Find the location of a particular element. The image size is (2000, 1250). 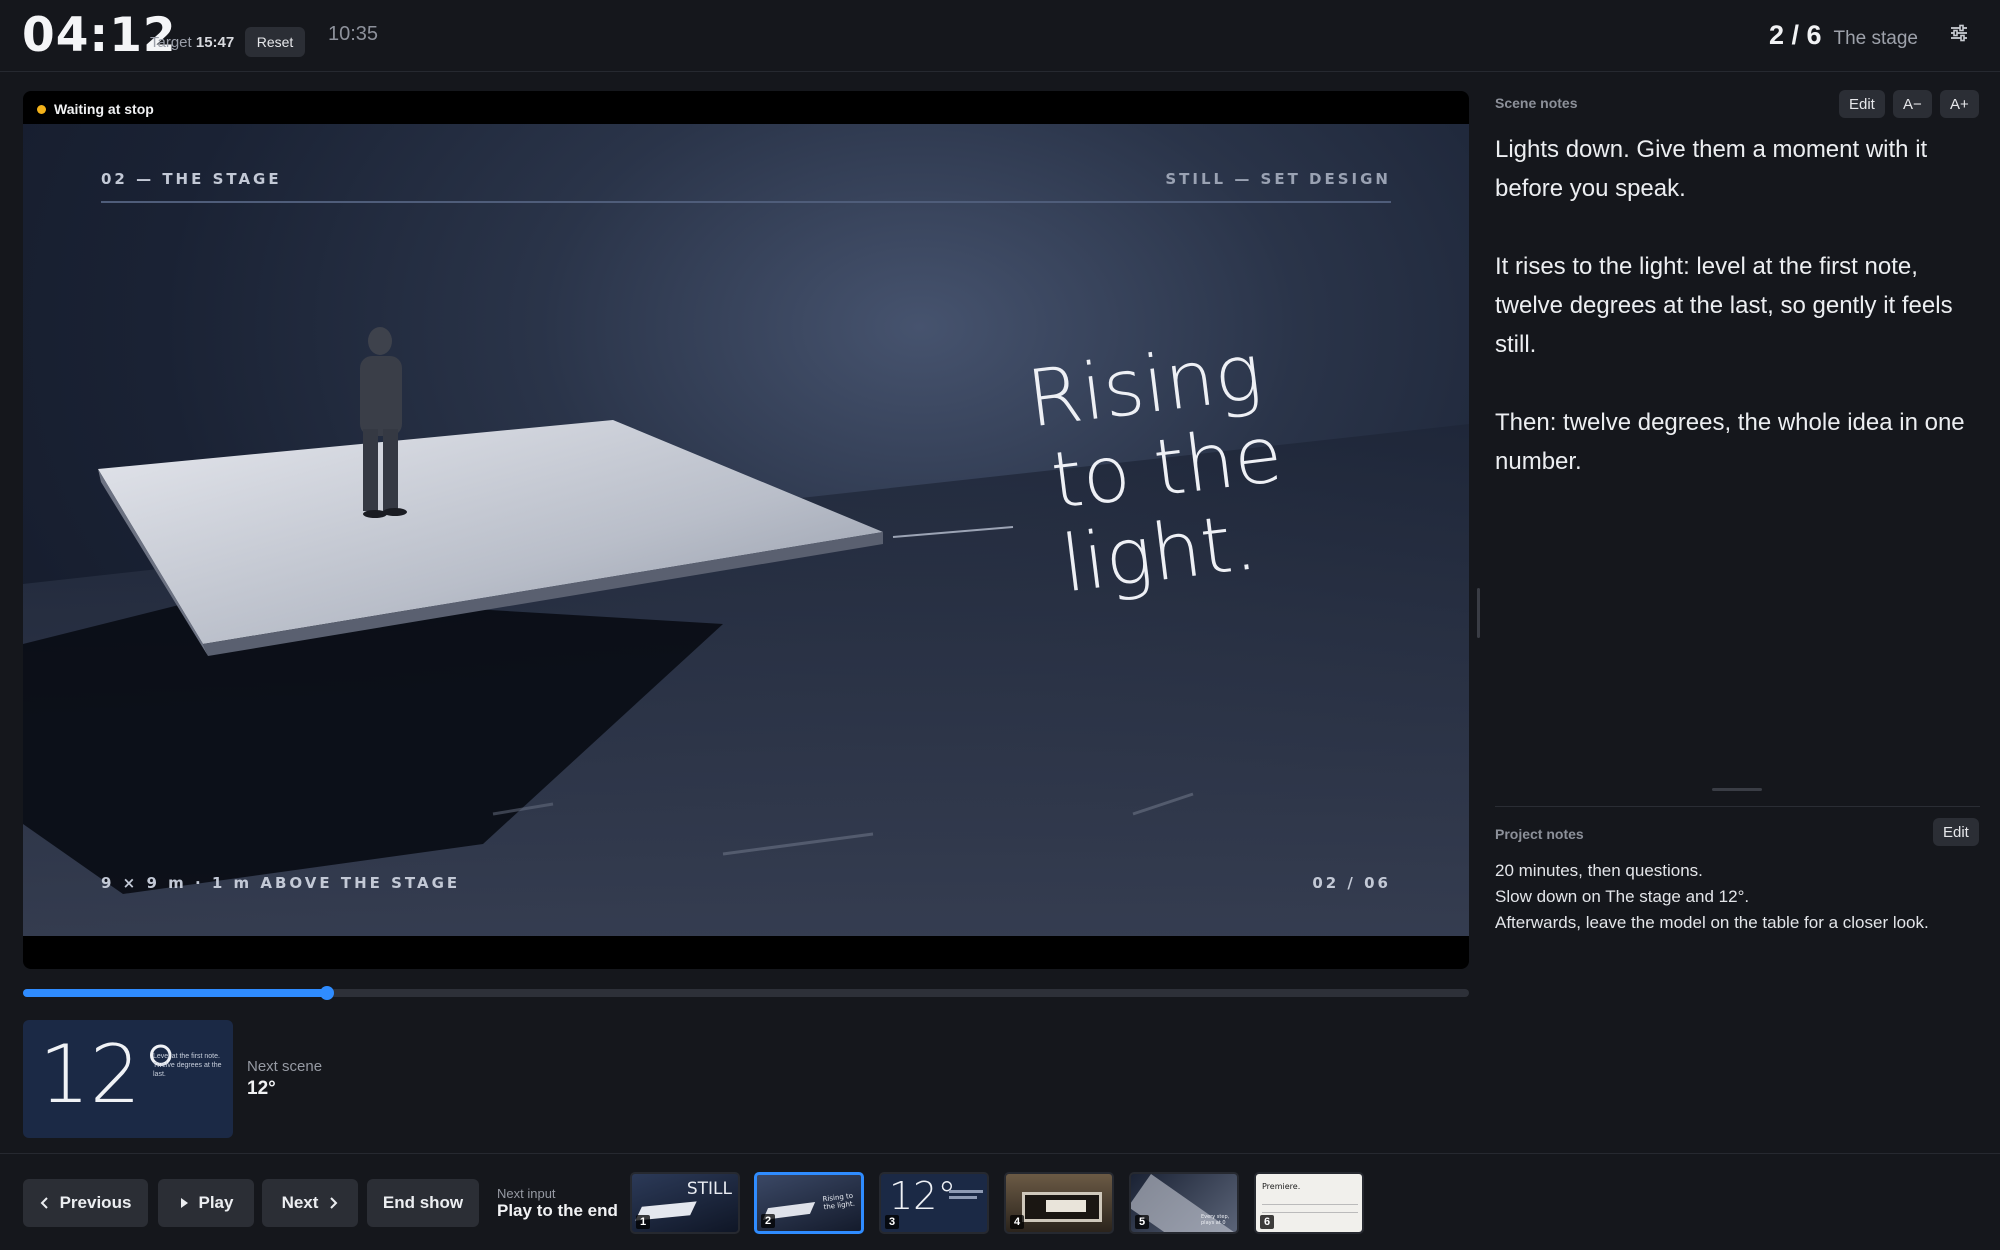

edit-project-notes-button: Edit is located at coordinates (1956, 832).